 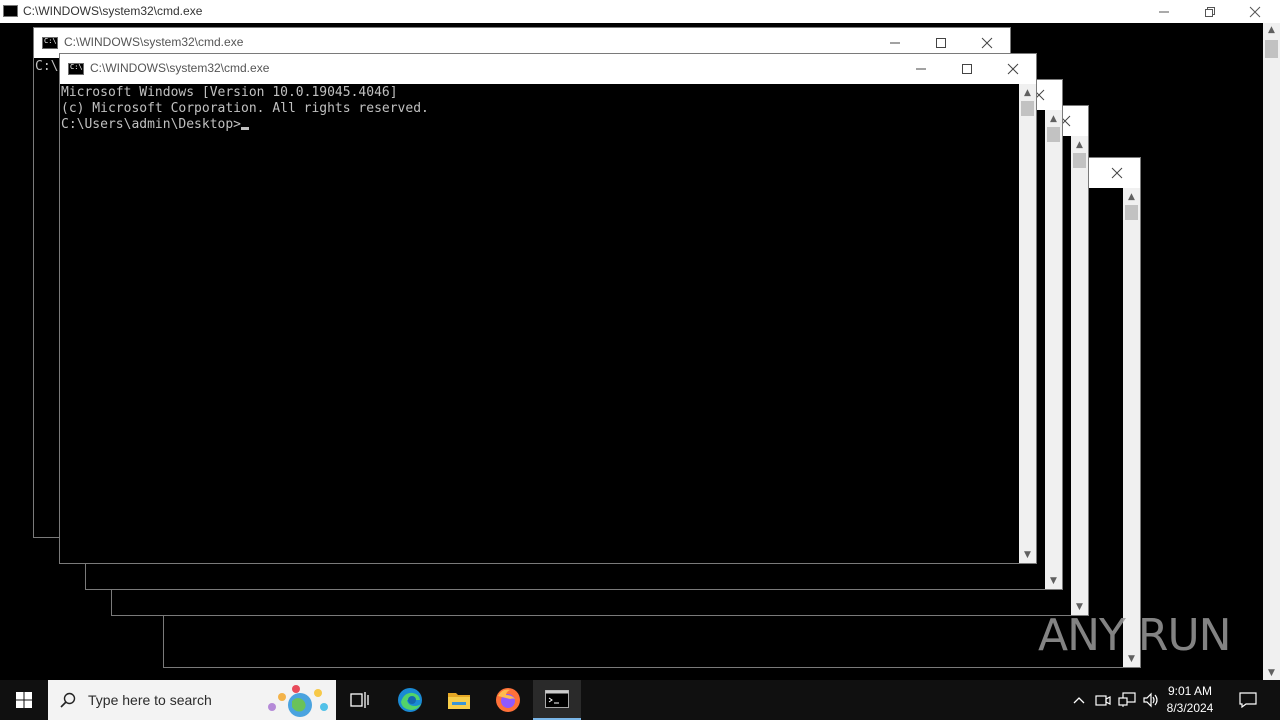 What do you see at coordinates (298, 701) in the screenshot?
I see `search-highlight-icon` at bounding box center [298, 701].